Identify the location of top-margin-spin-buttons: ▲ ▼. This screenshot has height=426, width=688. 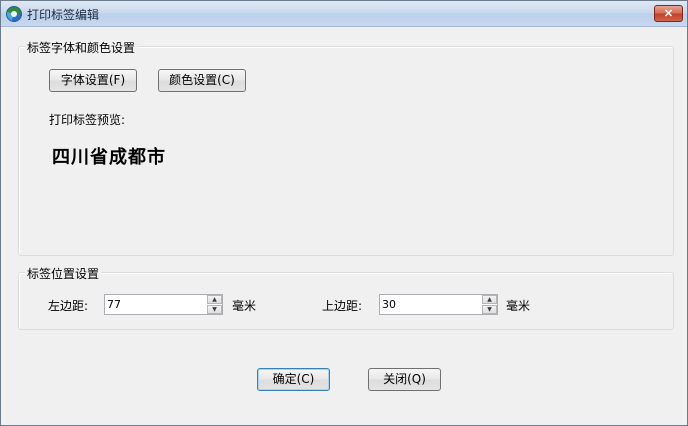
(489, 304).